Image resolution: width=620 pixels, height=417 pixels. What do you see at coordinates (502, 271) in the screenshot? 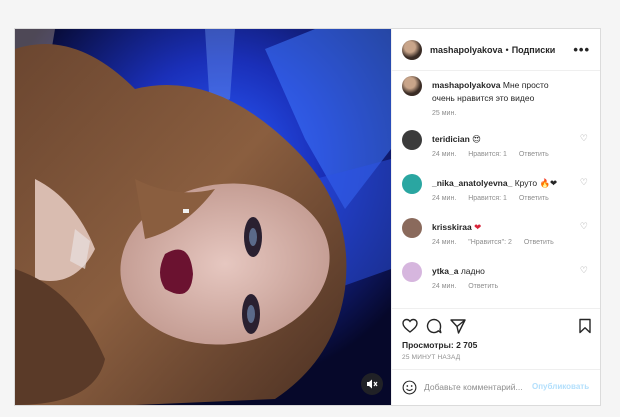
I see `comment-body: ytka_a ладно` at bounding box center [502, 271].